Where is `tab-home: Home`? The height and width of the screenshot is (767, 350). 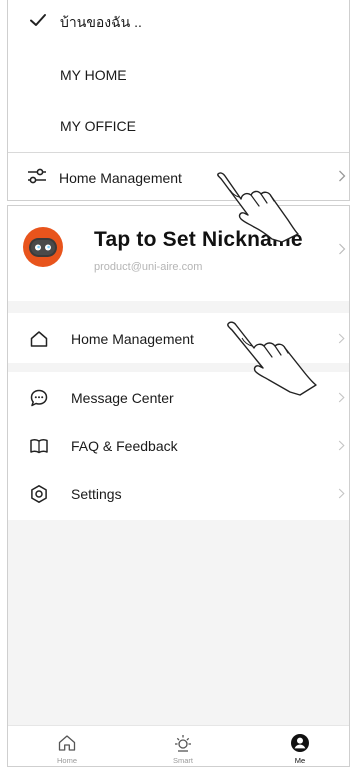 tab-home: Home is located at coordinates (67, 746).